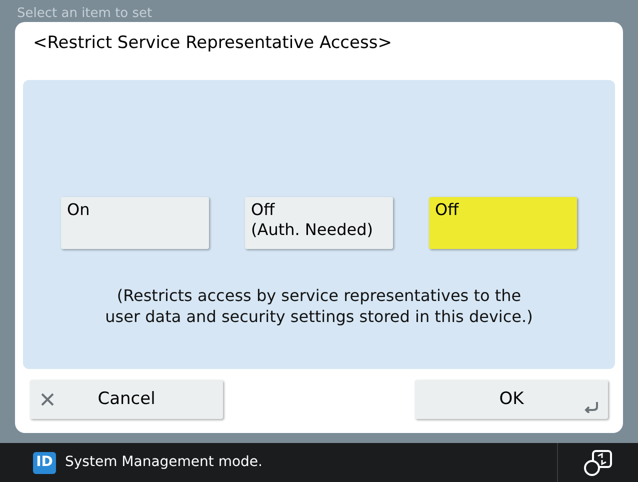  What do you see at coordinates (135, 223) in the screenshot?
I see `option-button: On` at bounding box center [135, 223].